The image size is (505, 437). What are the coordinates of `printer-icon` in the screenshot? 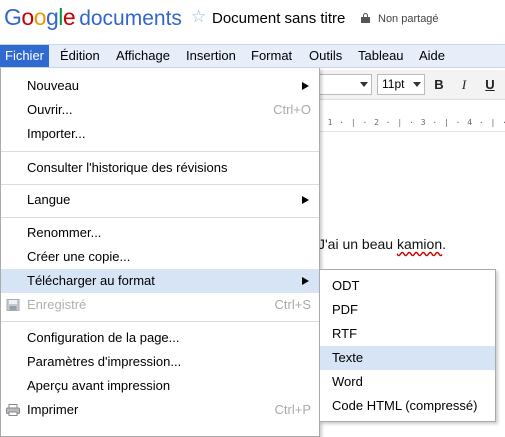 It's located at (13, 410).